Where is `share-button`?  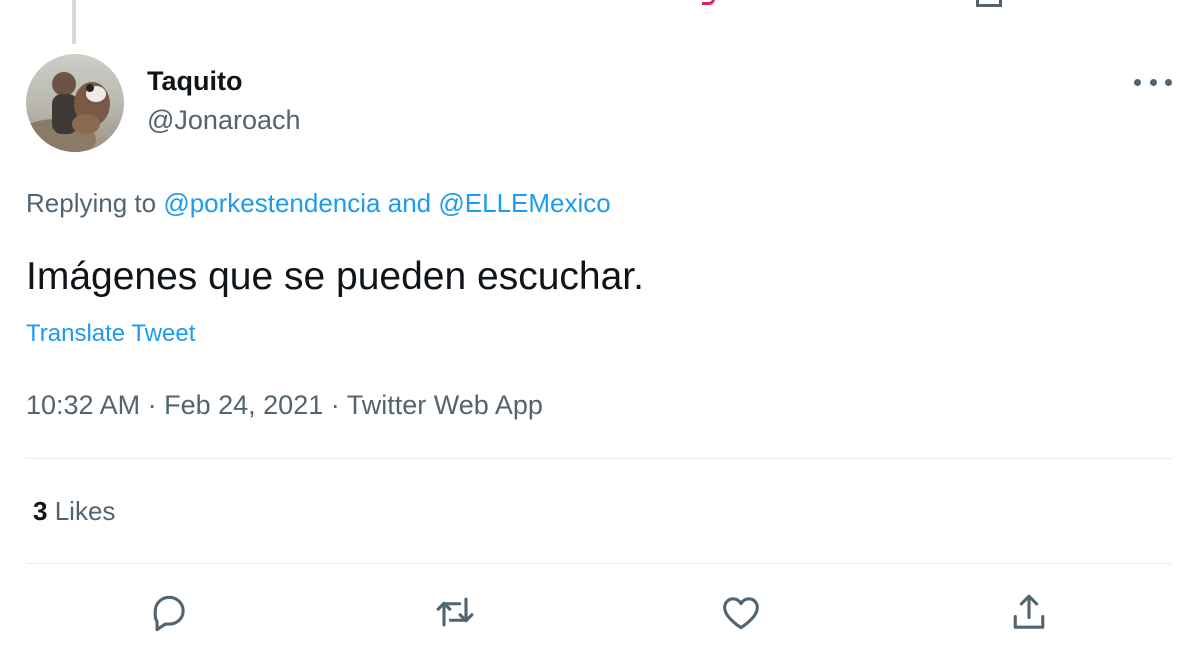
share-button is located at coordinates (1029, 612).